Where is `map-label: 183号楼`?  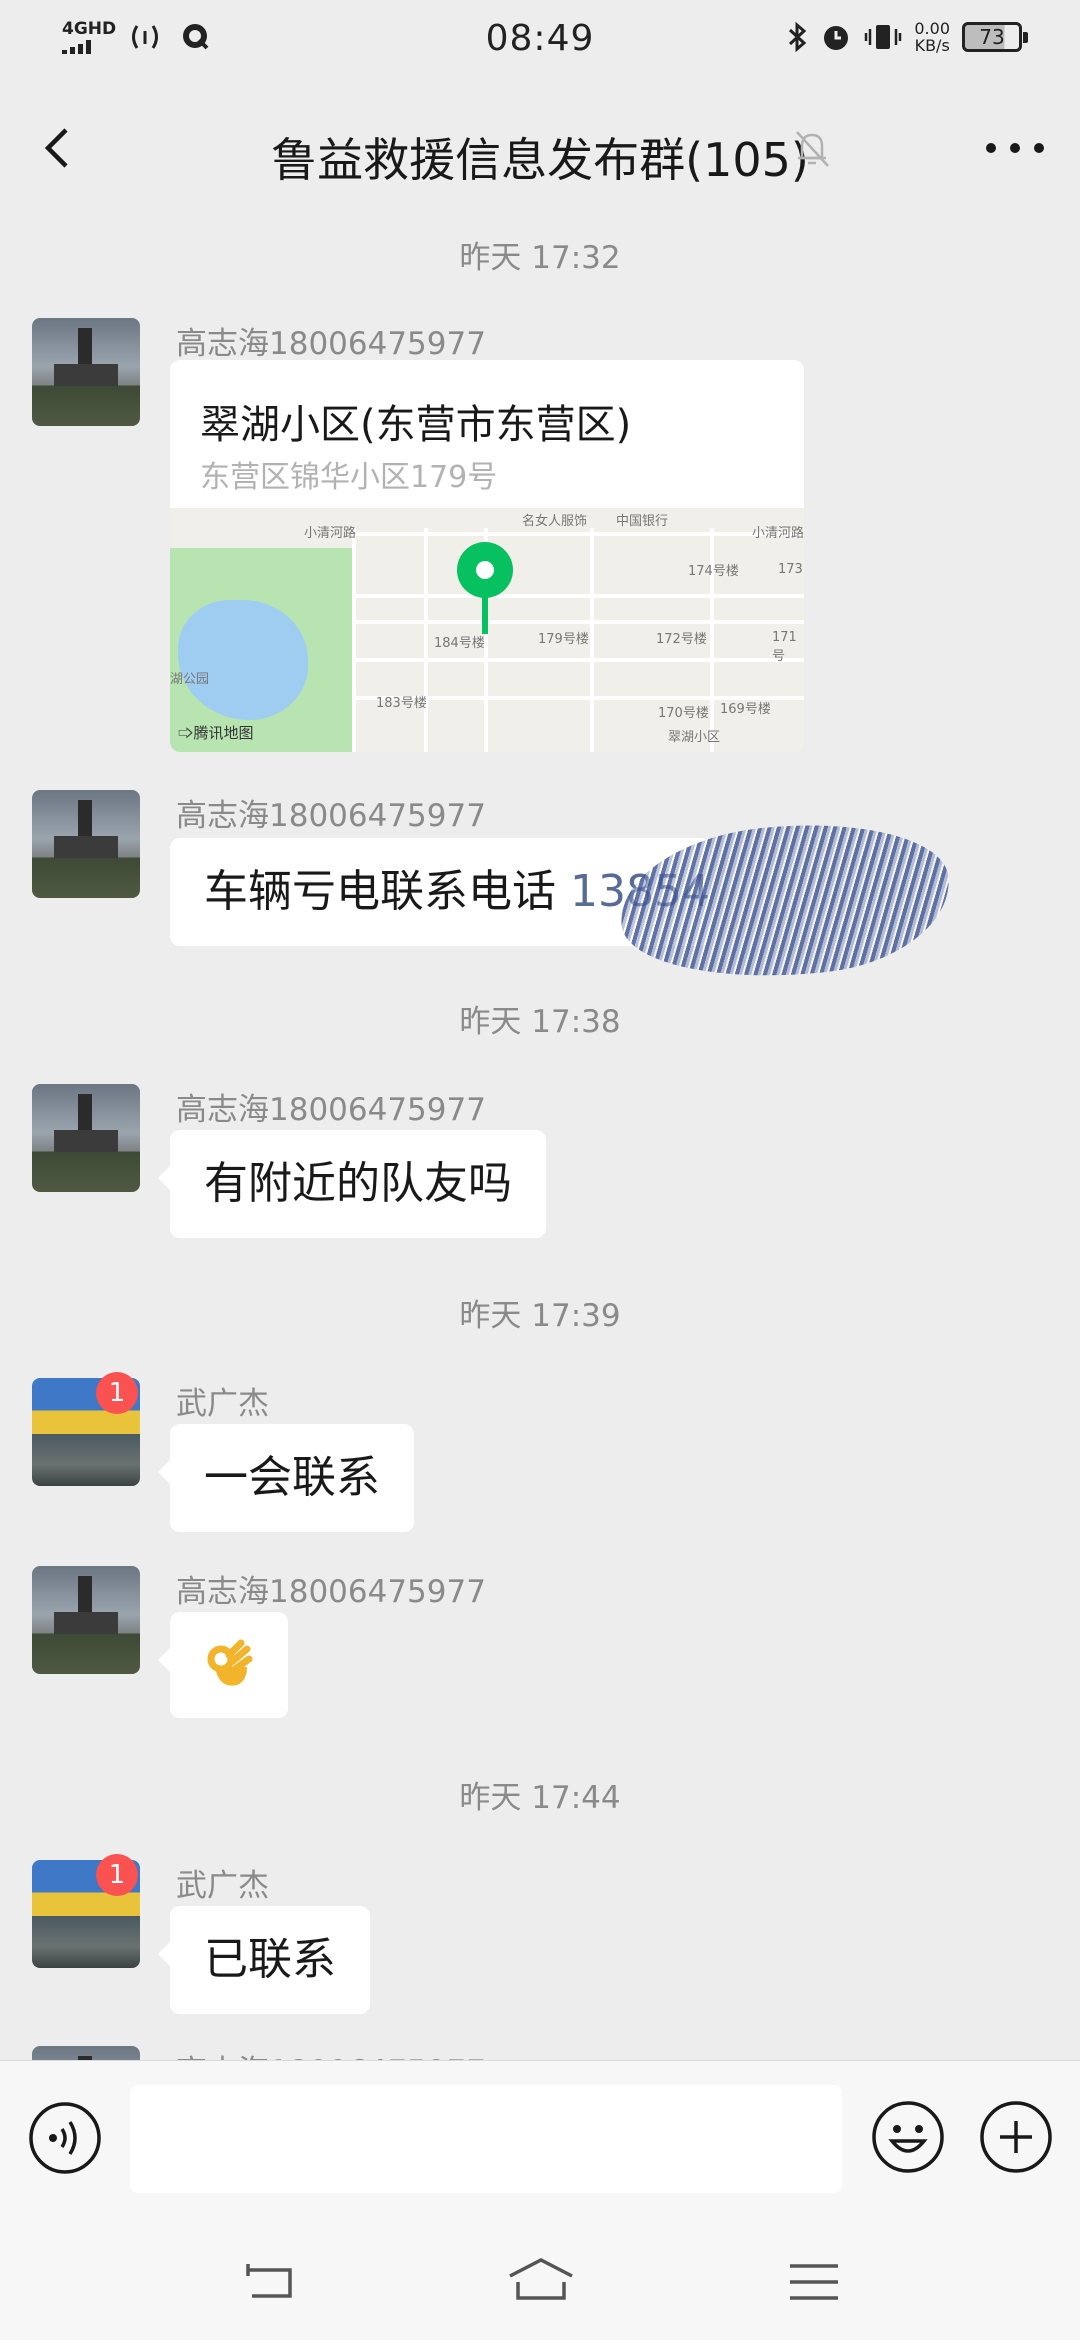
map-label: 183号楼 is located at coordinates (401, 703).